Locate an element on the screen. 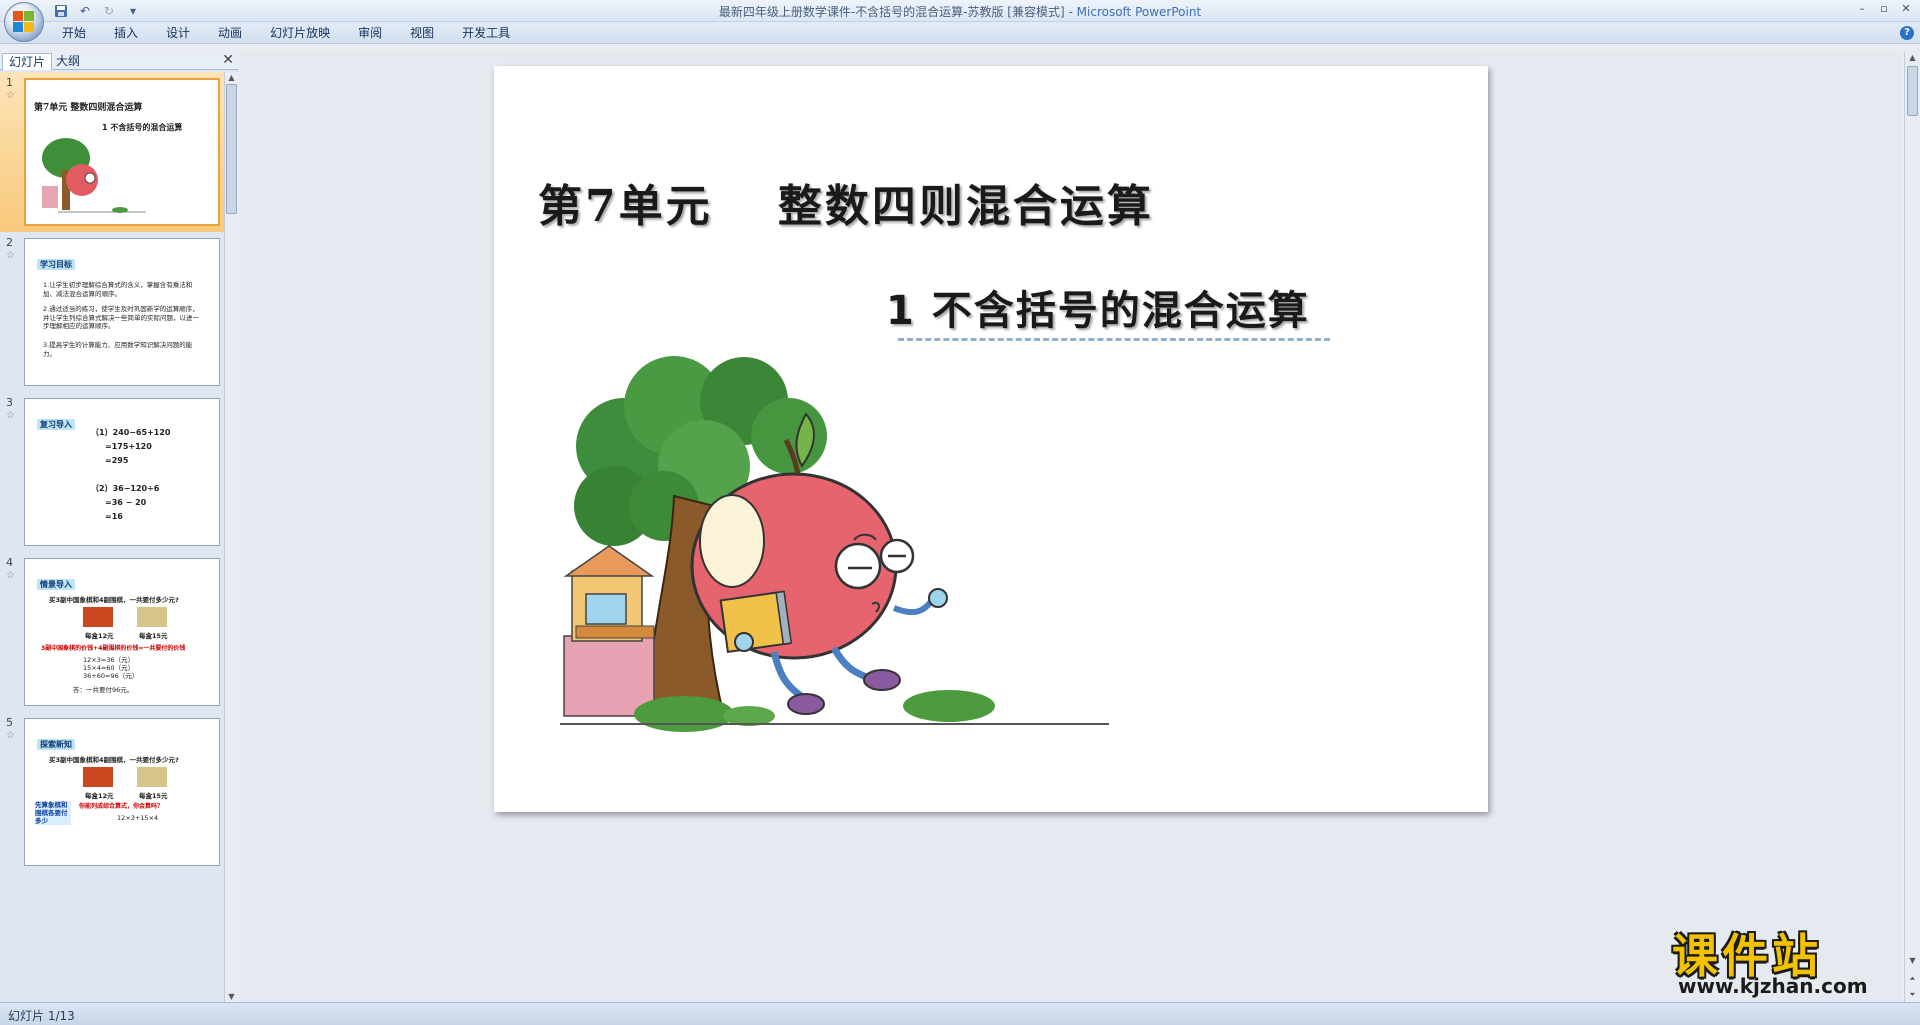  minimize-button: – is located at coordinates (1862, 9).